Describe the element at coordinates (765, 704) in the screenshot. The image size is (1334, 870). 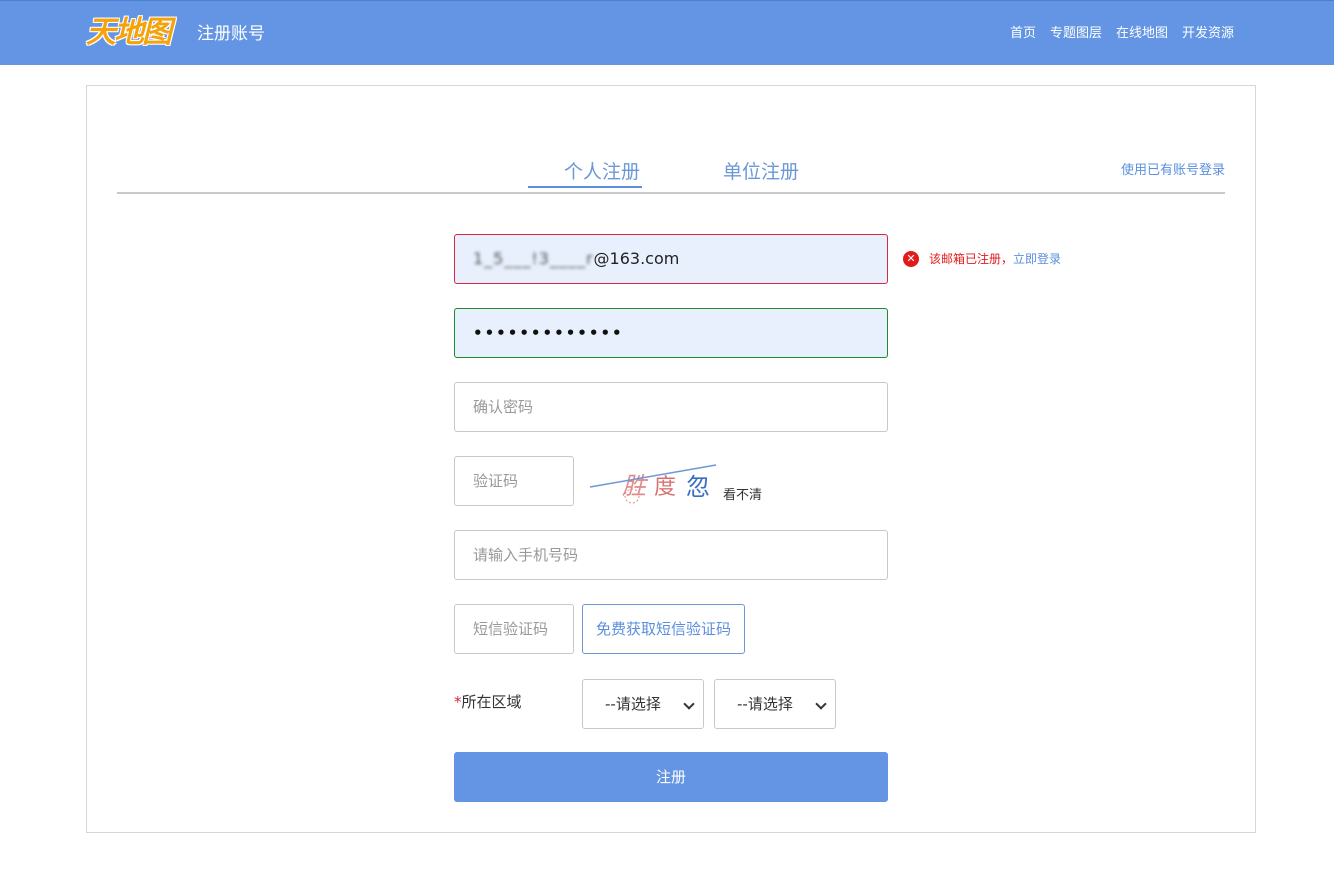
I see `city-select-value: --请选择` at that location.